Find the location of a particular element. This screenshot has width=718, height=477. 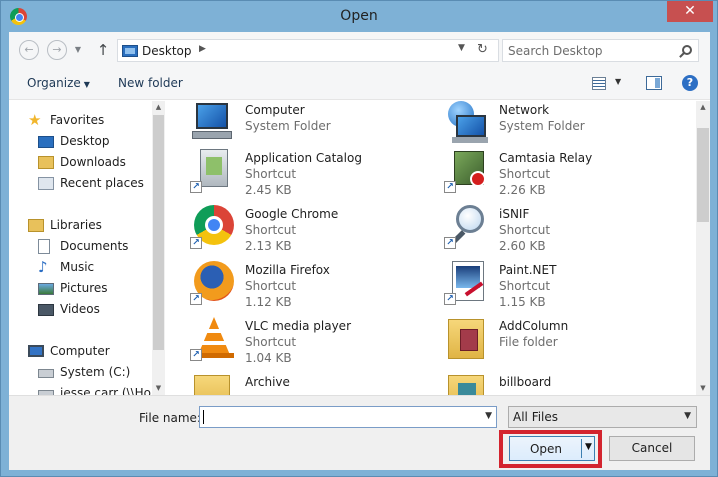

organize-label: Organize is located at coordinates (54, 83).